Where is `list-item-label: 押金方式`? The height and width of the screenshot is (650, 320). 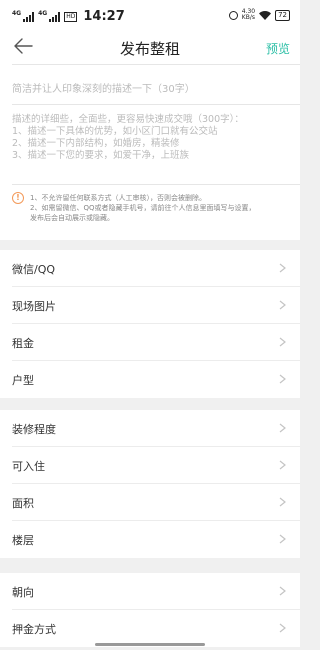
list-item-label: 押金方式 is located at coordinates (34, 629).